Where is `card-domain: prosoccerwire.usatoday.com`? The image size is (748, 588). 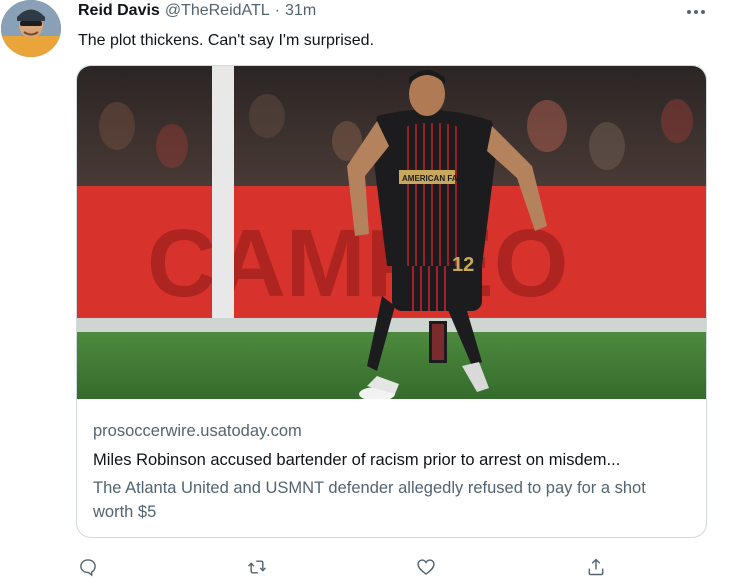 card-domain: prosoccerwire.usatoday.com is located at coordinates (197, 431).